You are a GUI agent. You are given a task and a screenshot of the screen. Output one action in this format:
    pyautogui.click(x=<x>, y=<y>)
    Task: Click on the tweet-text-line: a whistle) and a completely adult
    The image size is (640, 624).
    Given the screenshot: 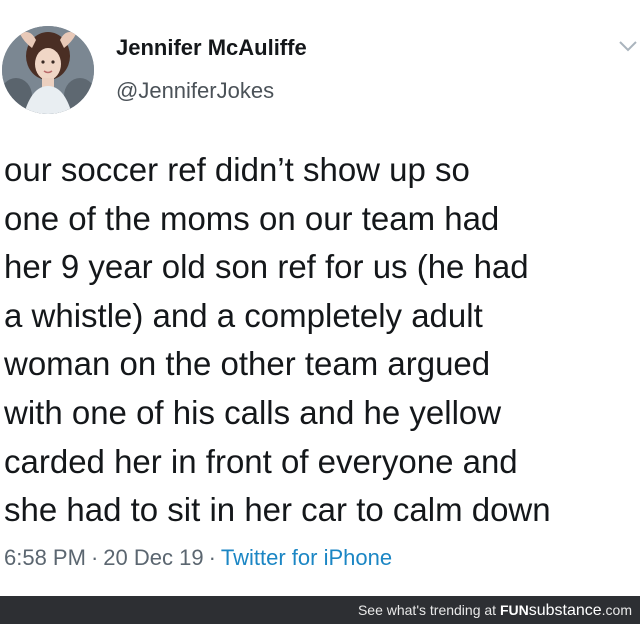 What is the action you would take?
    pyautogui.click(x=243, y=315)
    